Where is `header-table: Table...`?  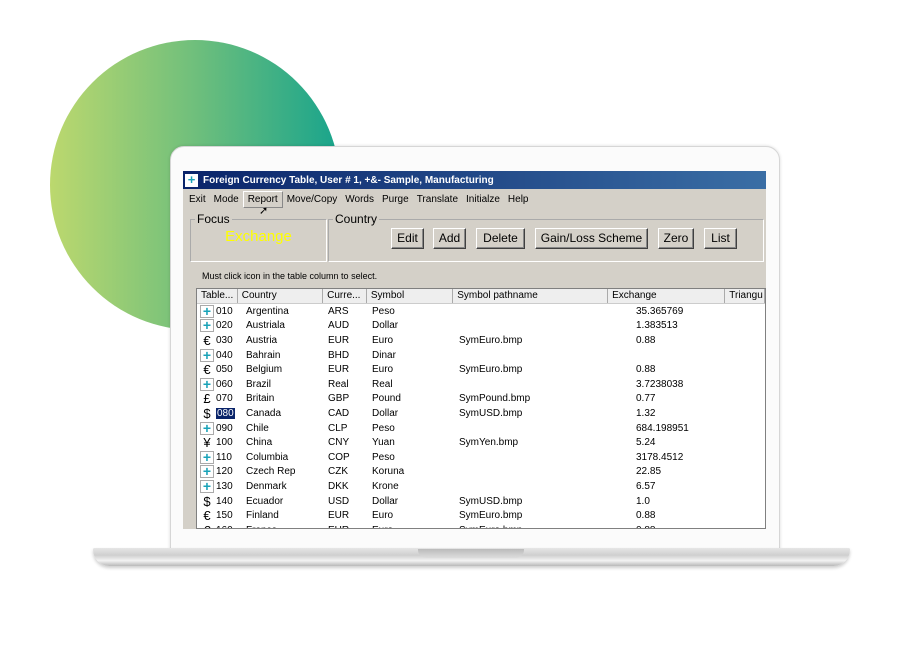
header-table: Table... is located at coordinates (217, 296).